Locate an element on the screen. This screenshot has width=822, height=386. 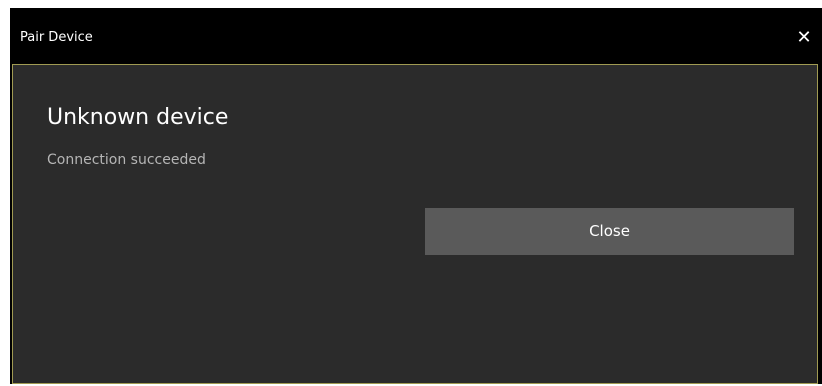
title-bar: Pair Device ✕ is located at coordinates (416, 36).